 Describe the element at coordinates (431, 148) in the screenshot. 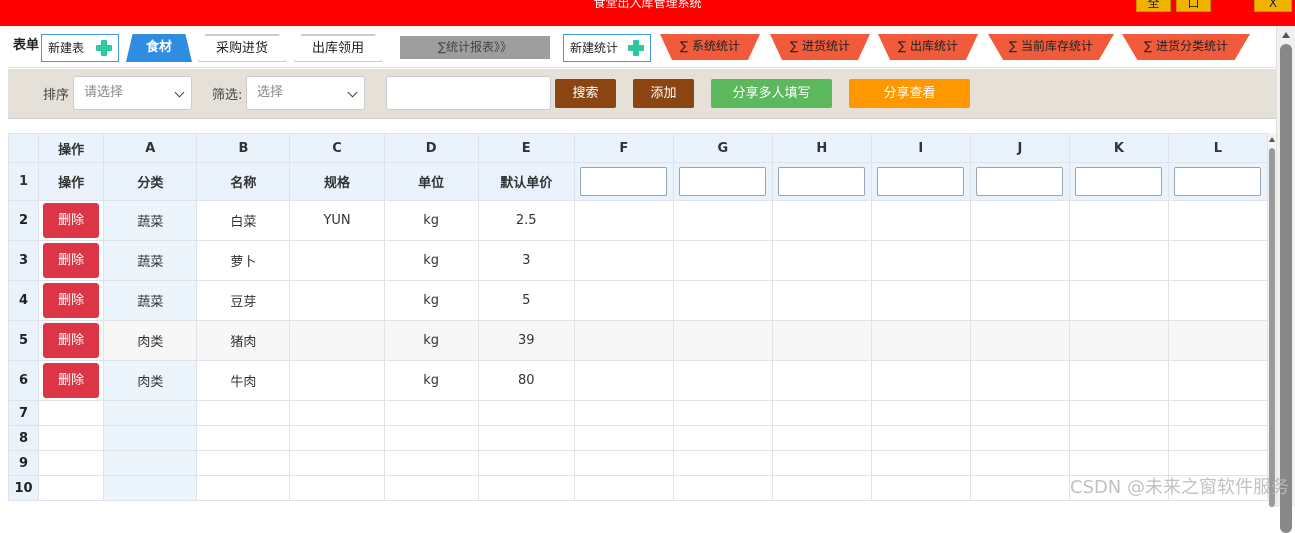

I see `col-header: D` at that location.